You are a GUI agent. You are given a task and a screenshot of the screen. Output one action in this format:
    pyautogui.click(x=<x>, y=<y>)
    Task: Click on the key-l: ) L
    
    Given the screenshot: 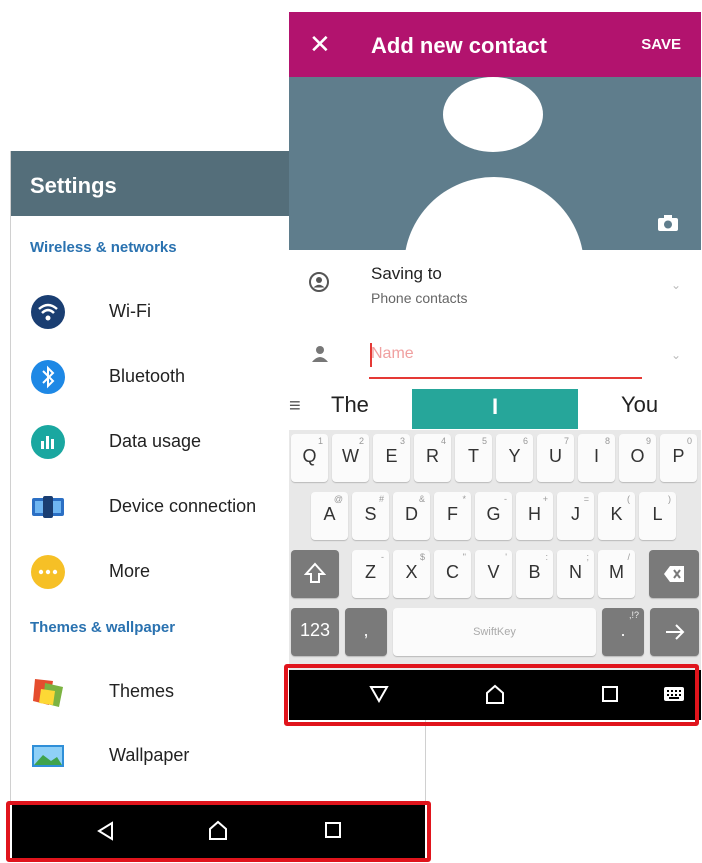 What is the action you would take?
    pyautogui.click(x=657, y=516)
    